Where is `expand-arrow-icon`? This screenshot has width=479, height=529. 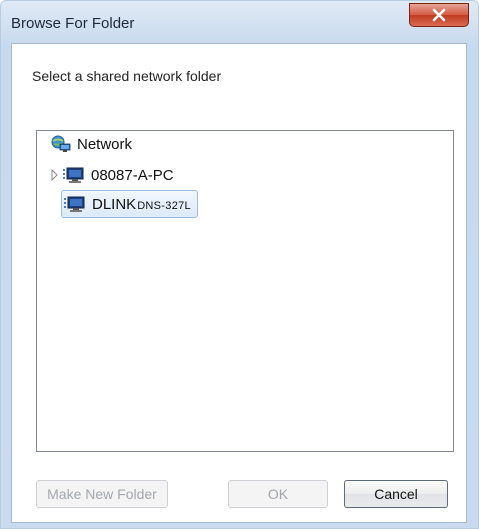
expand-arrow-icon is located at coordinates (55, 175).